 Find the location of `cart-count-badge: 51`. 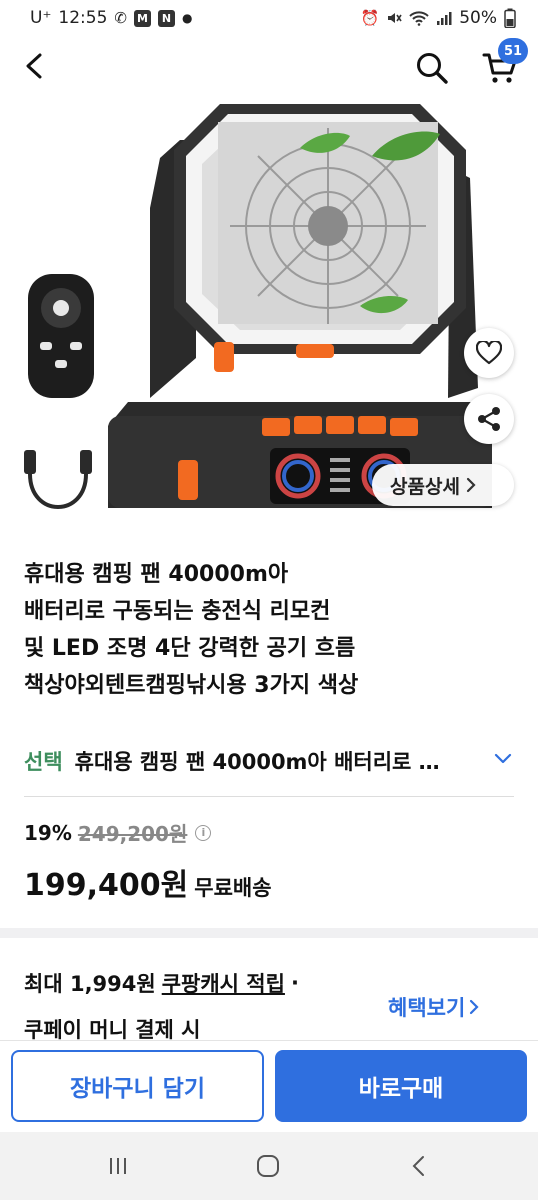

cart-count-badge: 51 is located at coordinates (513, 51).